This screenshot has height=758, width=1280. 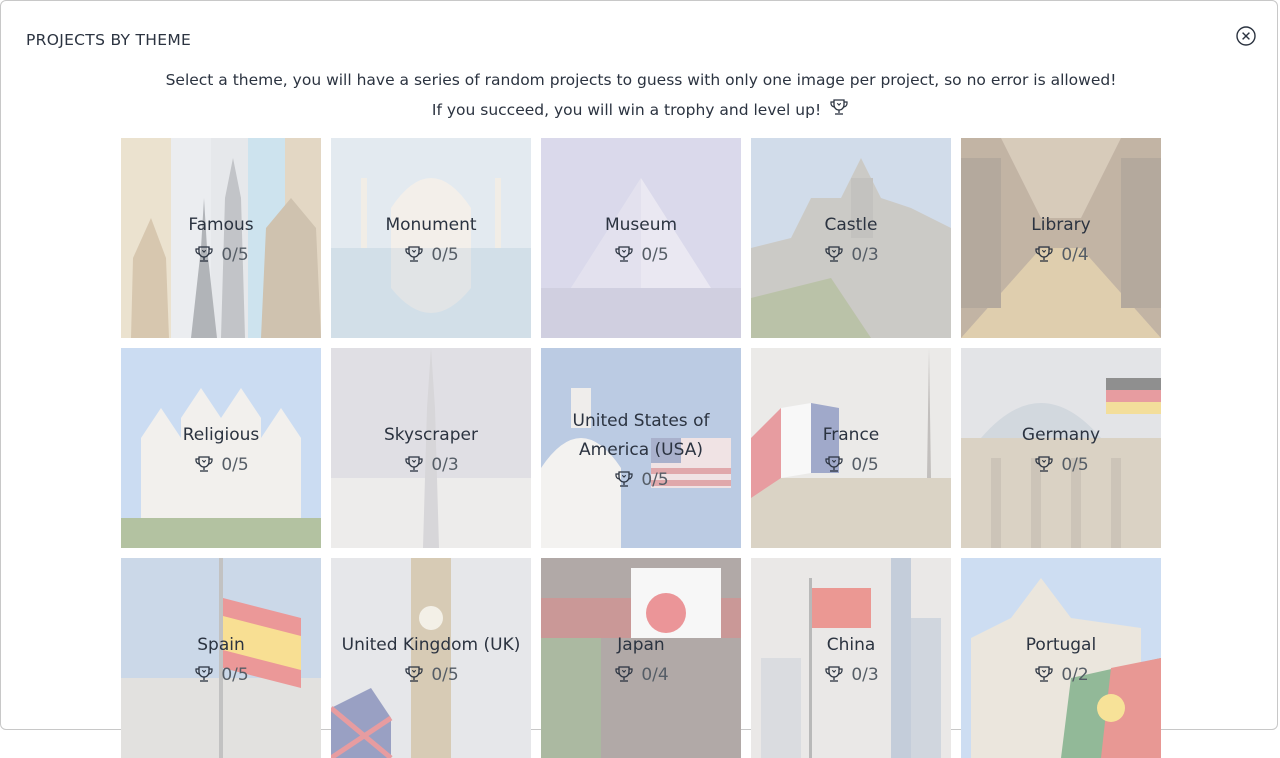 I want to click on theme-card-japan: Japan 0/4, so click(x=641, y=658).